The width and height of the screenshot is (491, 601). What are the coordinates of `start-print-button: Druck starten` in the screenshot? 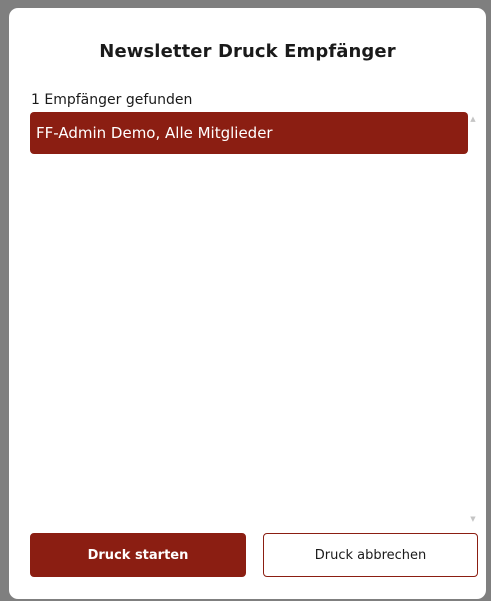 It's located at (138, 555).